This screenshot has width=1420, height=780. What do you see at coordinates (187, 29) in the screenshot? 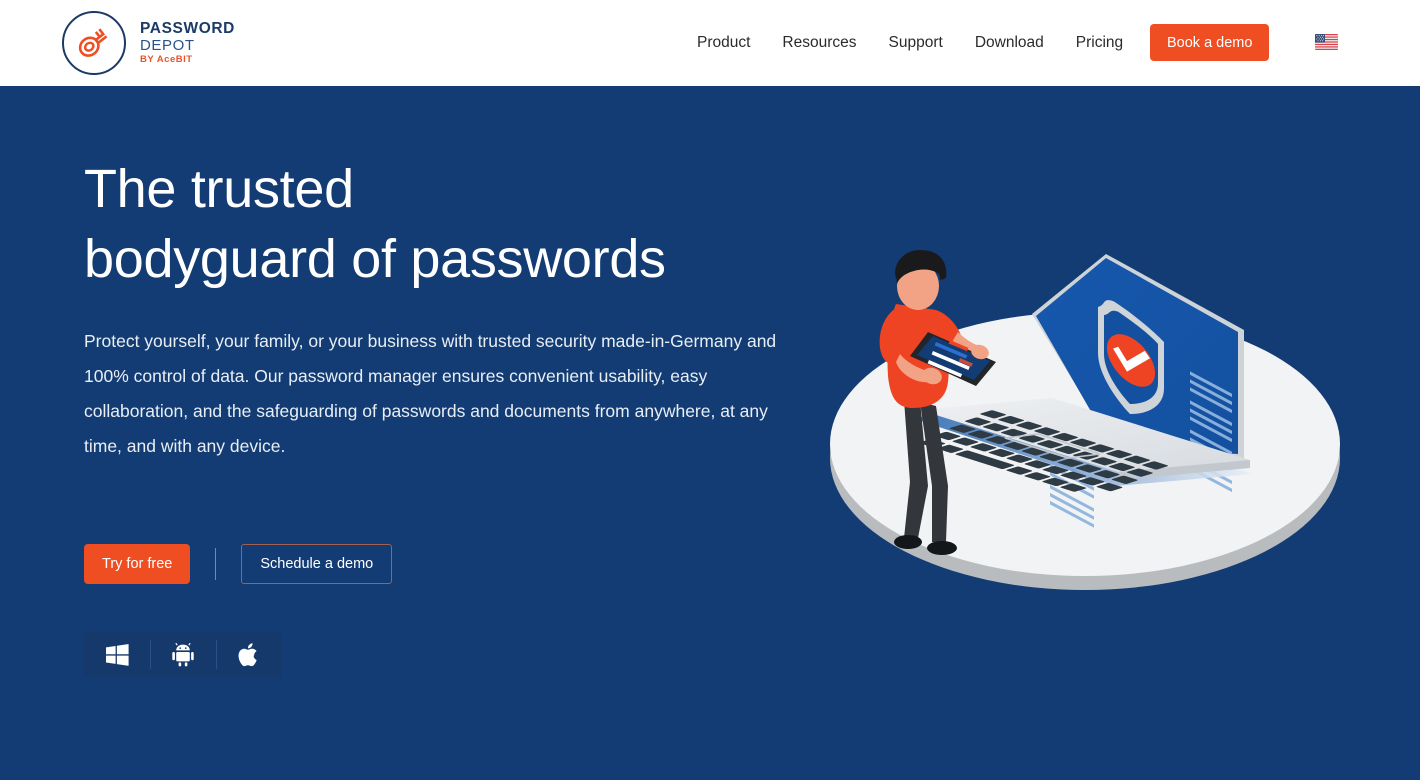
I see `brand-line-password: PASSWORD` at bounding box center [187, 29].